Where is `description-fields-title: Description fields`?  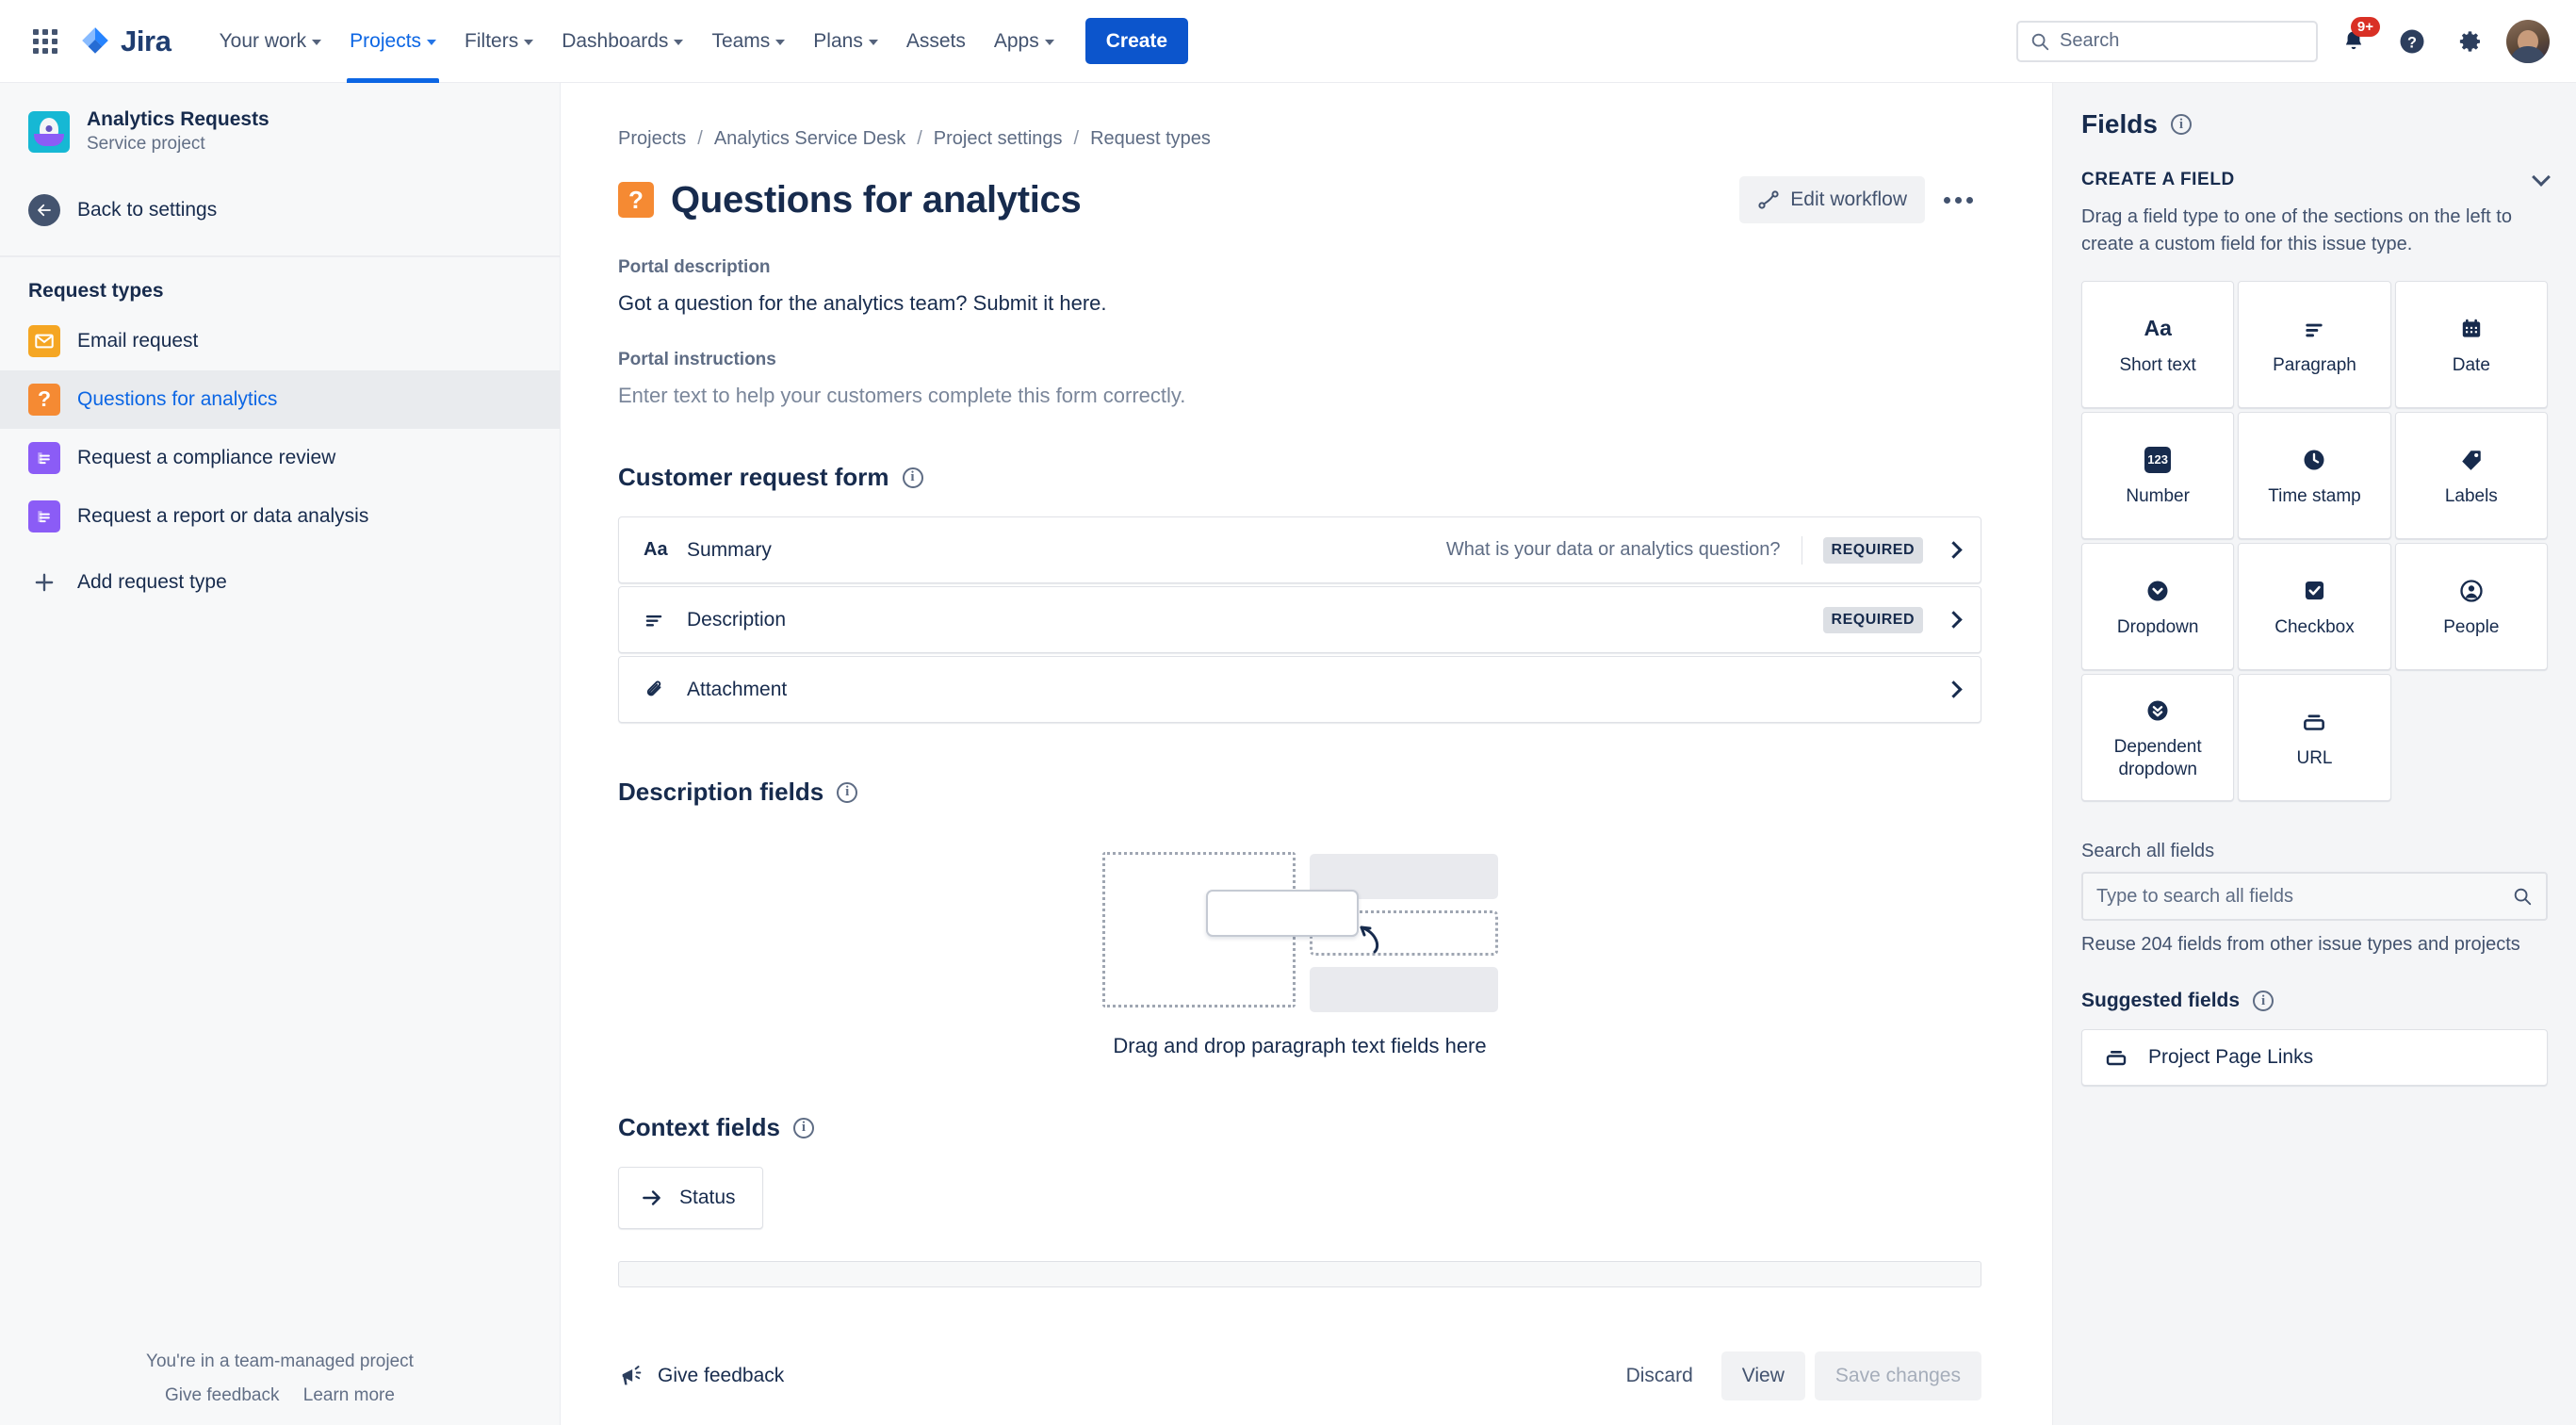
description-fields-title: Description fields is located at coordinates (721, 792).